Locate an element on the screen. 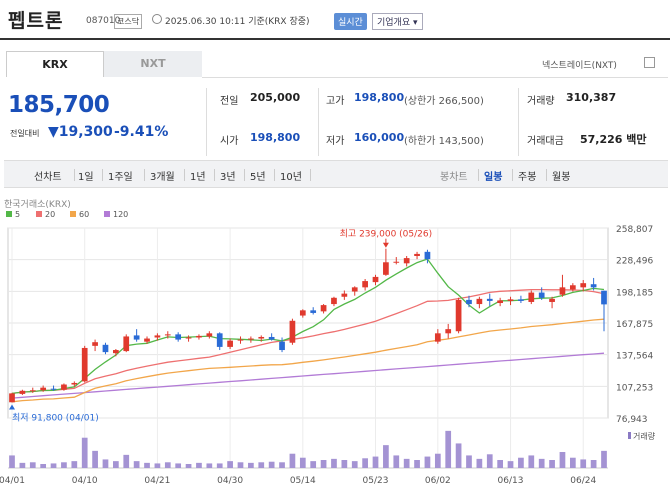 The width and height of the screenshot is (670, 490). tab-krx: KRX is located at coordinates (55, 64).